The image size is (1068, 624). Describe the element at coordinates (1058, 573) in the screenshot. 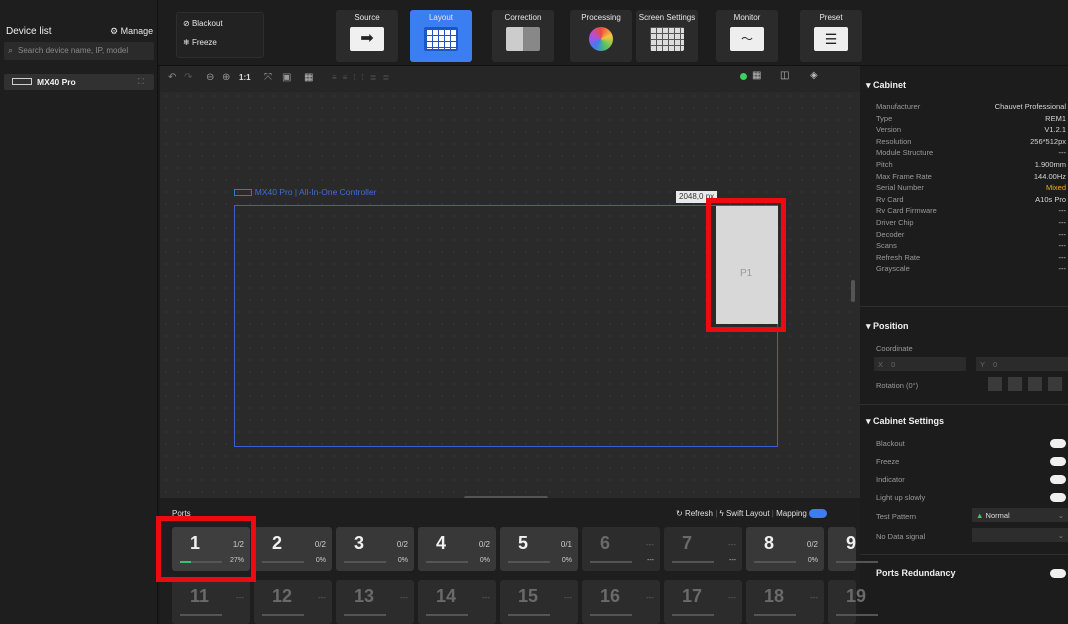

I see `ports-redundancy-toggle` at that location.